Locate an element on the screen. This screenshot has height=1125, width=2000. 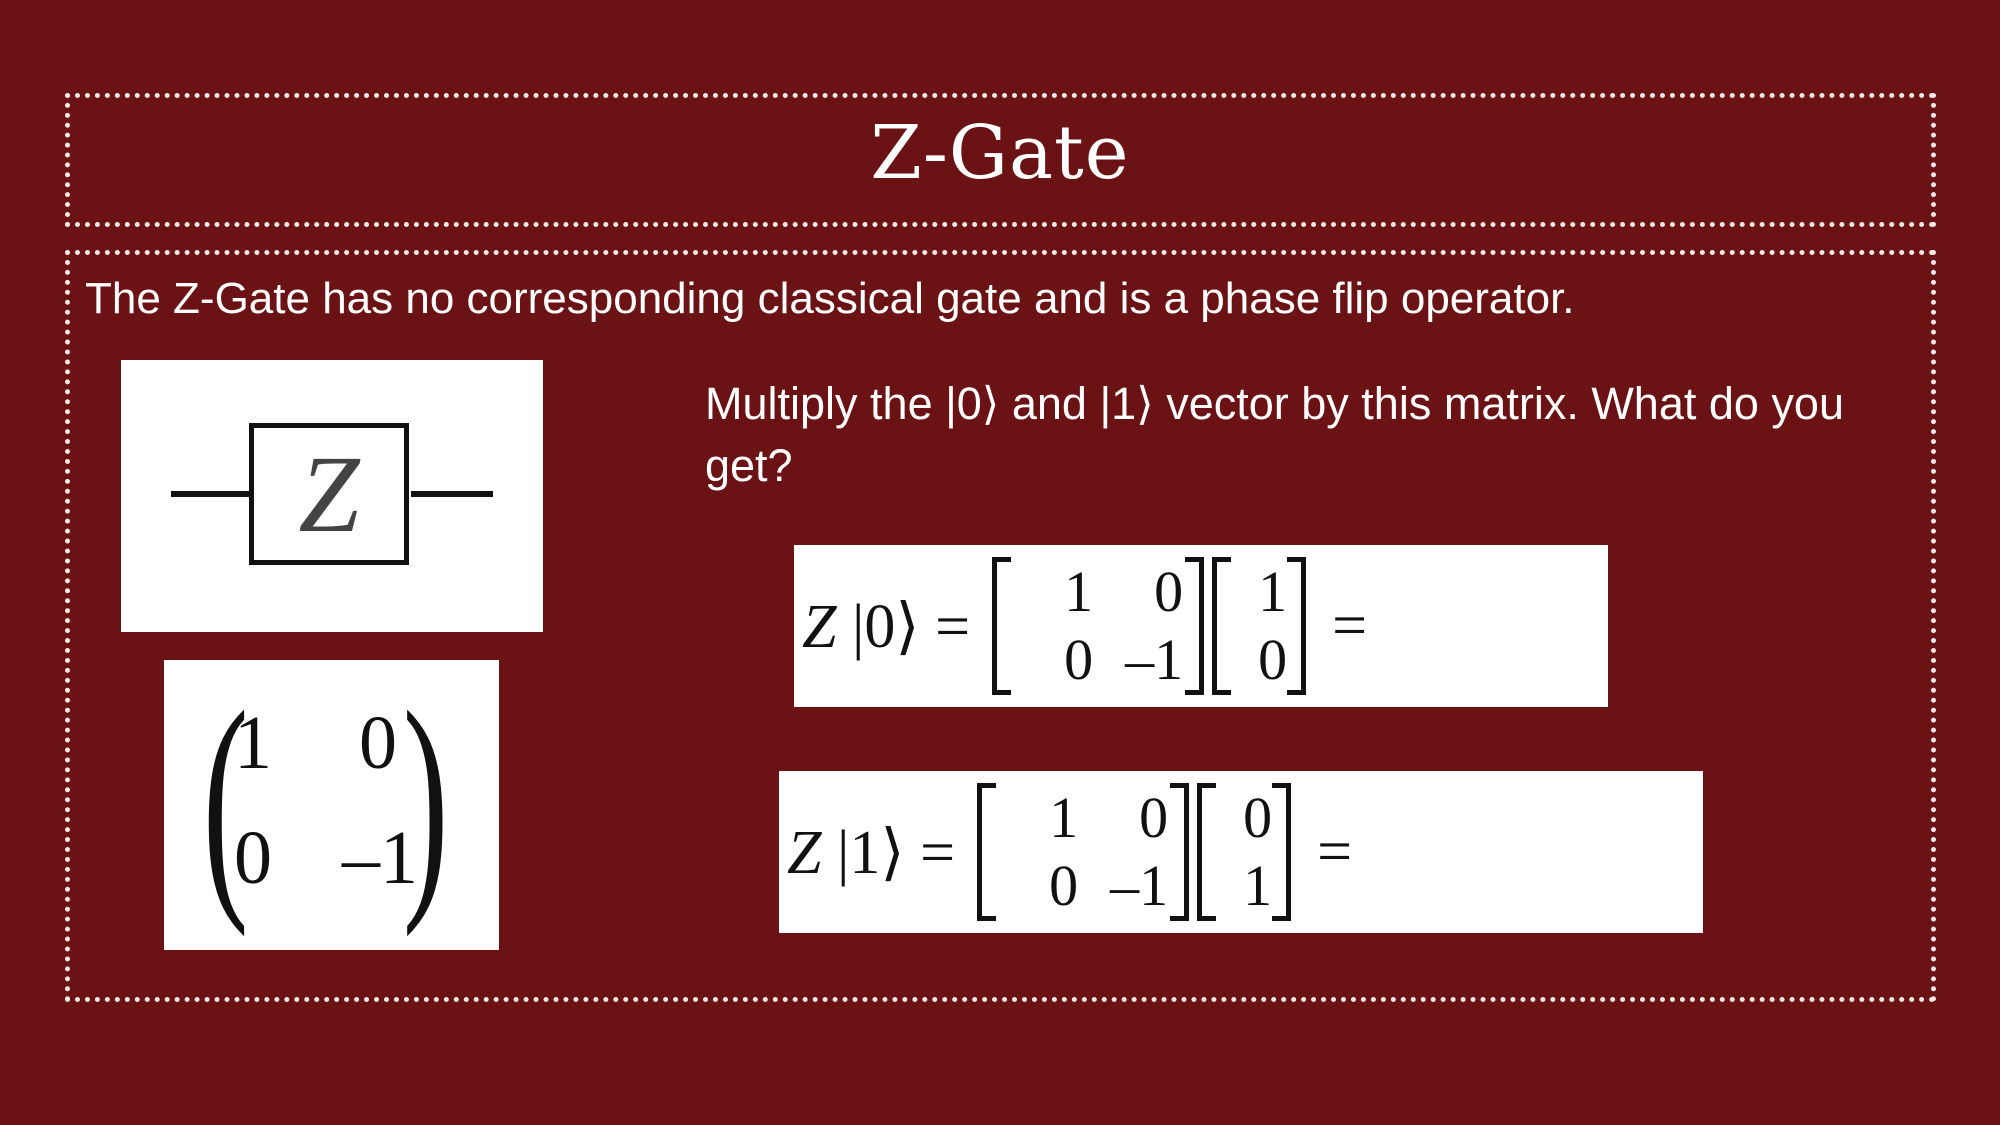
input-wire is located at coordinates (210, 494).